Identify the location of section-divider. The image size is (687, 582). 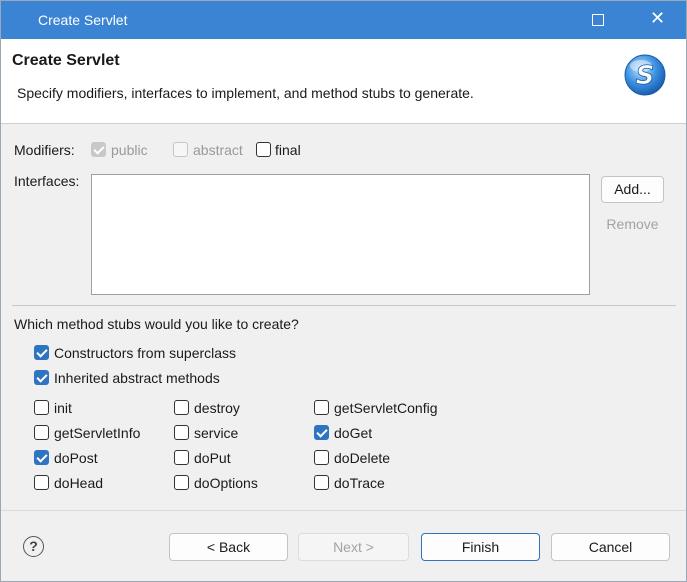
(344, 305).